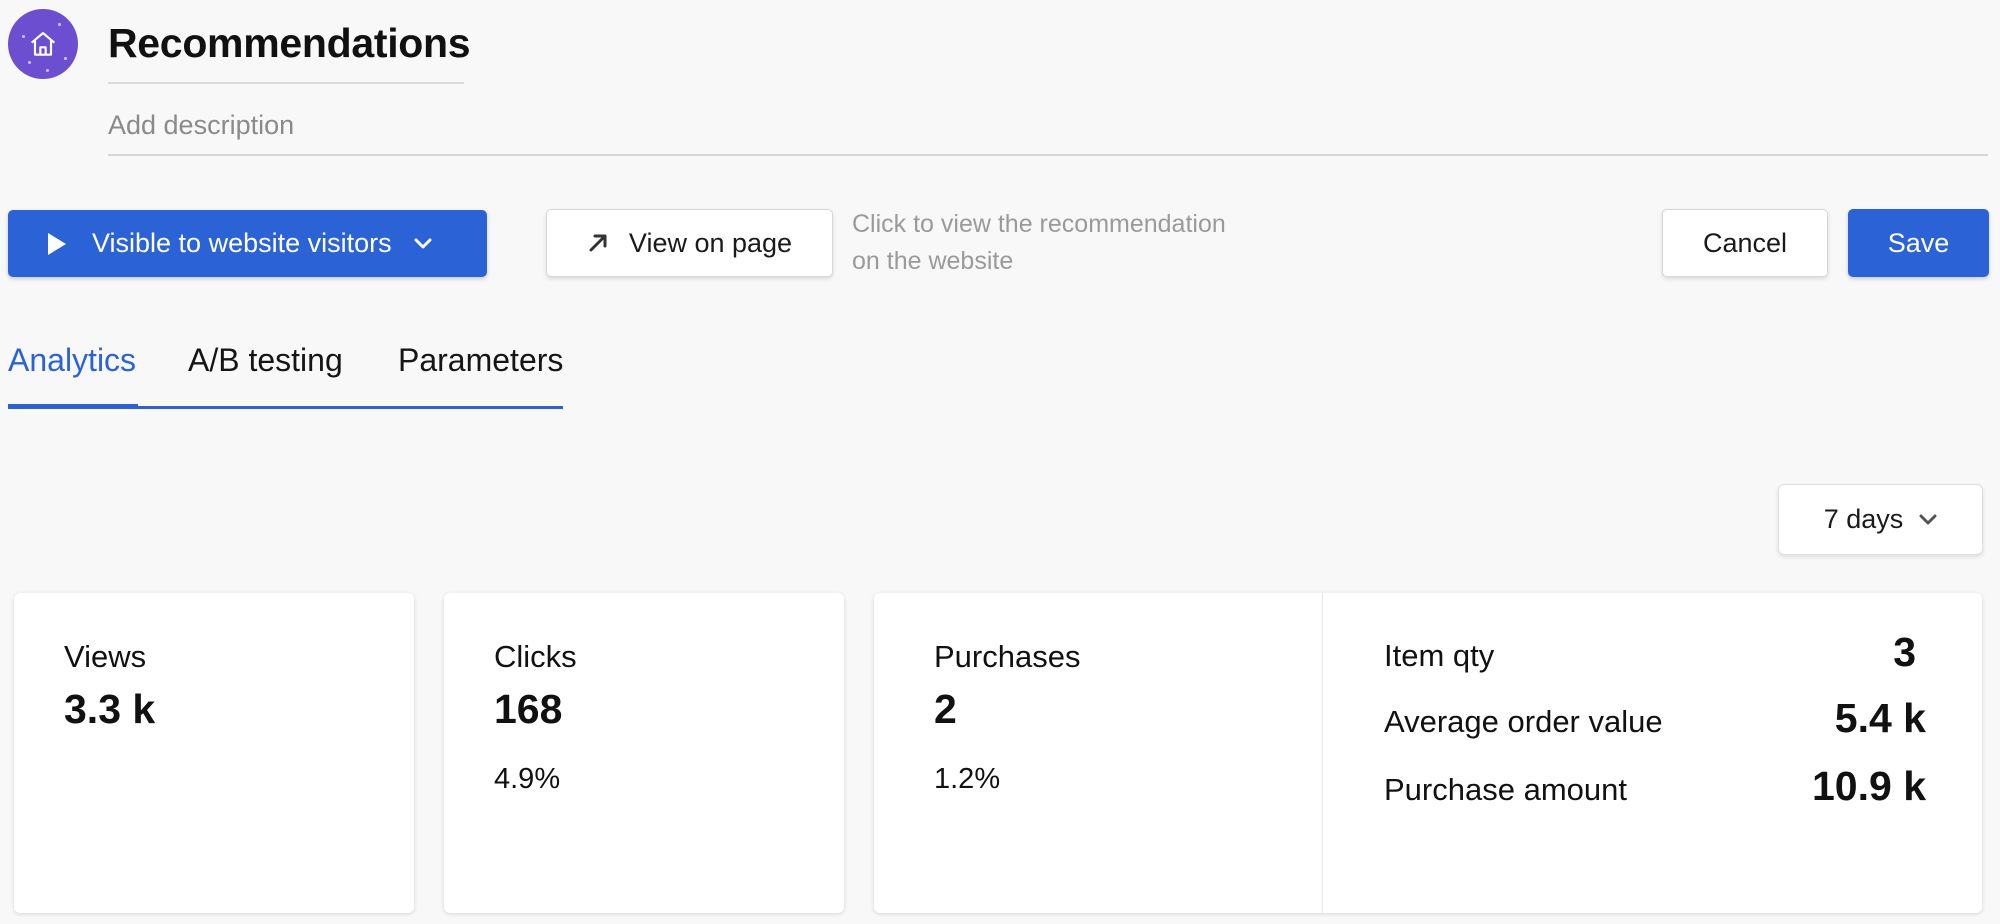 This screenshot has height=924, width=2000. What do you see at coordinates (289, 43) in the screenshot?
I see `page-title: Recommendations` at bounding box center [289, 43].